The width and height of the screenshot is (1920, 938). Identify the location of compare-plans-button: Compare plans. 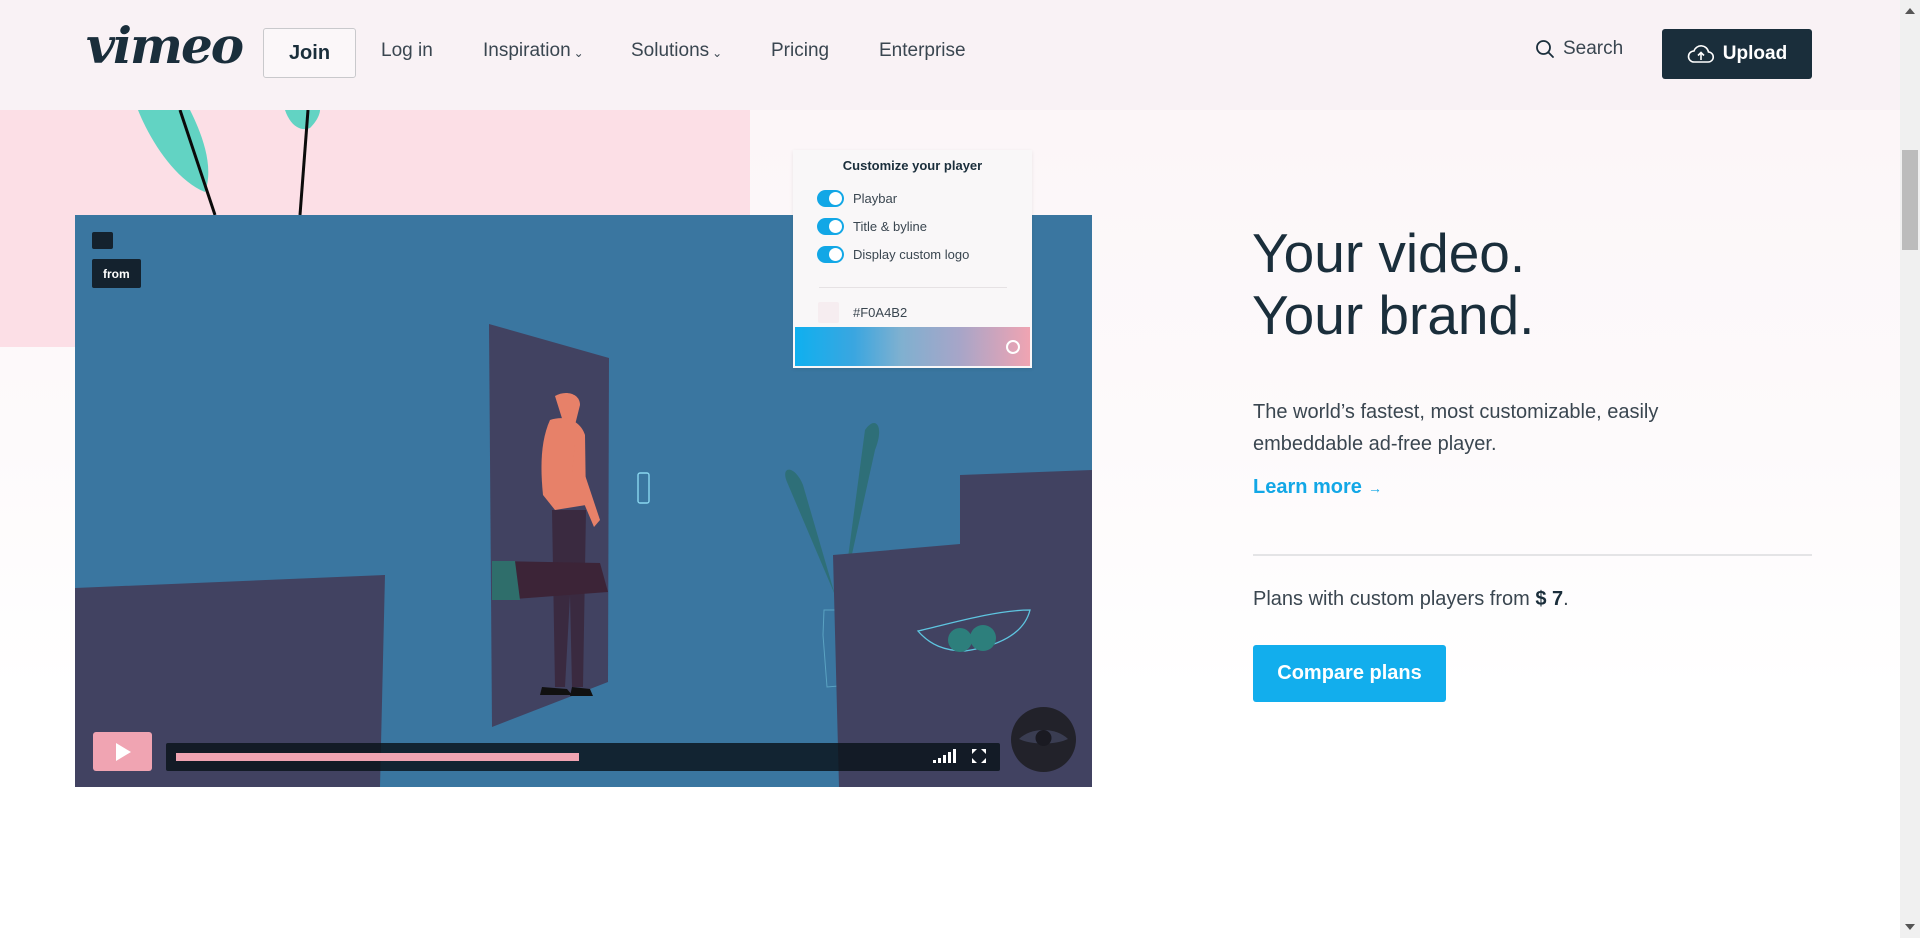
(1349, 673).